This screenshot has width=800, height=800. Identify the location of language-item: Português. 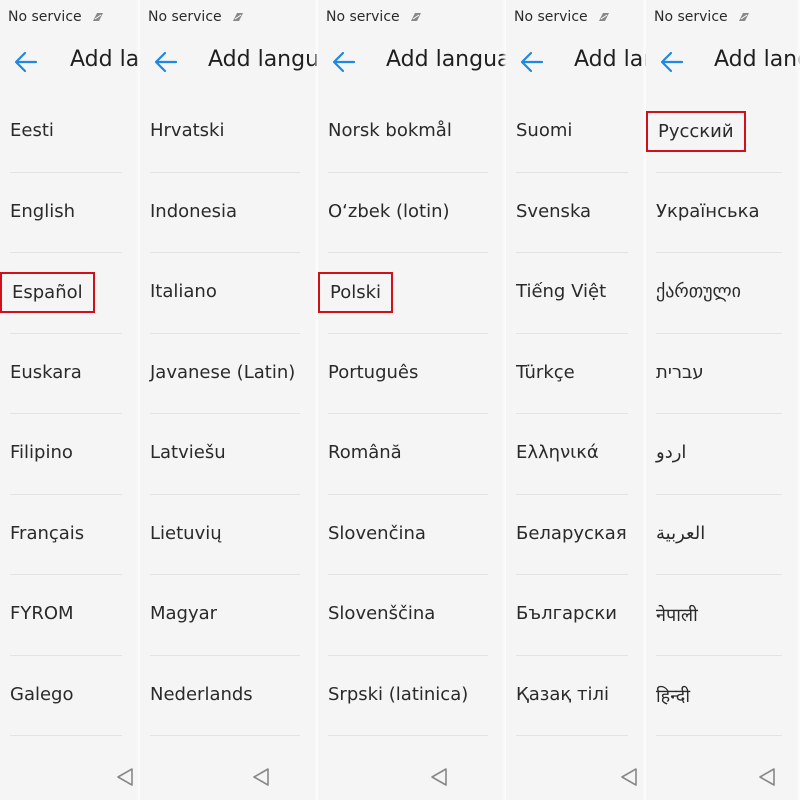
(412, 374).